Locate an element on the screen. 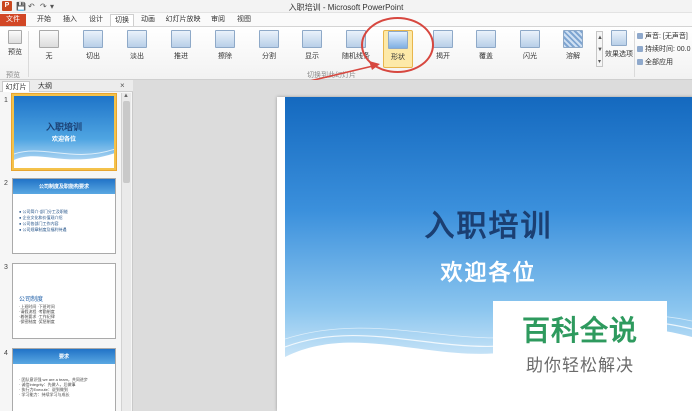  slide-thumbnail-1: 入职培训 欢迎各位 is located at coordinates (64, 132).